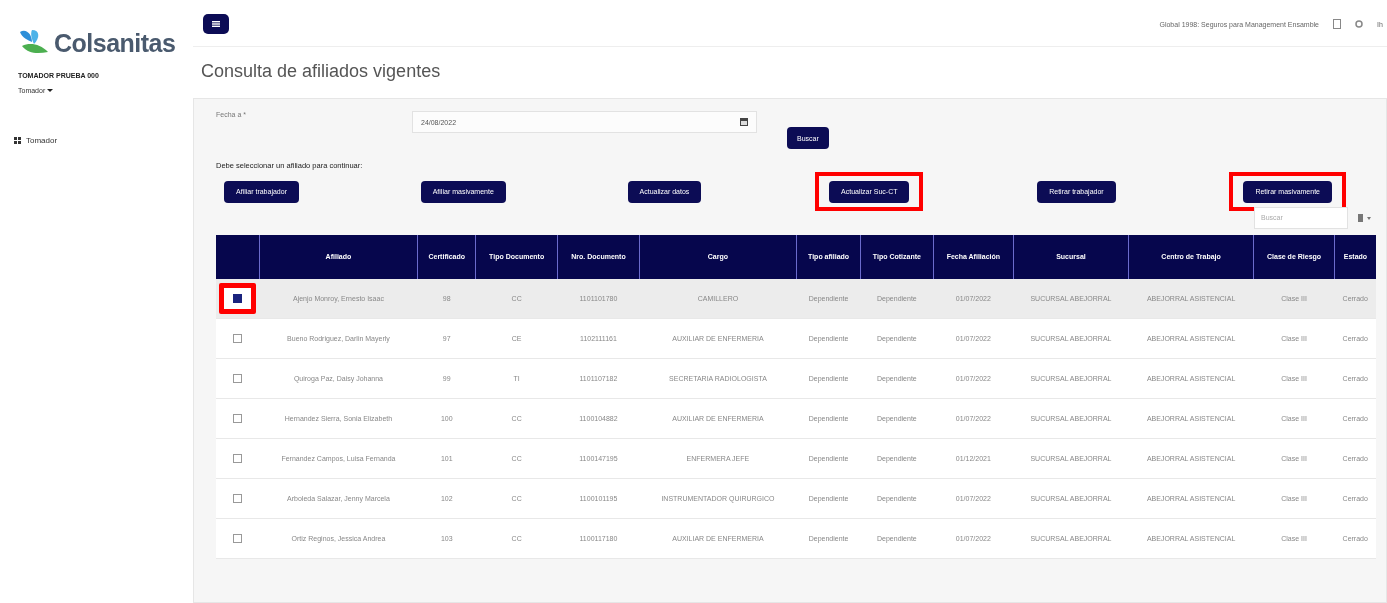  I want to click on settings-icon, so click(1359, 24).